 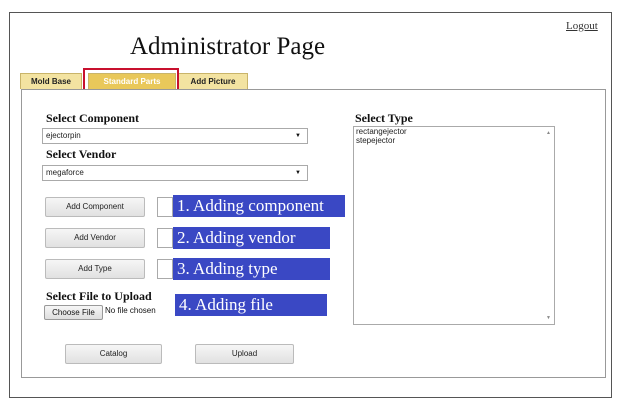 I want to click on add-component-button: Add Component, so click(x=95, y=207).